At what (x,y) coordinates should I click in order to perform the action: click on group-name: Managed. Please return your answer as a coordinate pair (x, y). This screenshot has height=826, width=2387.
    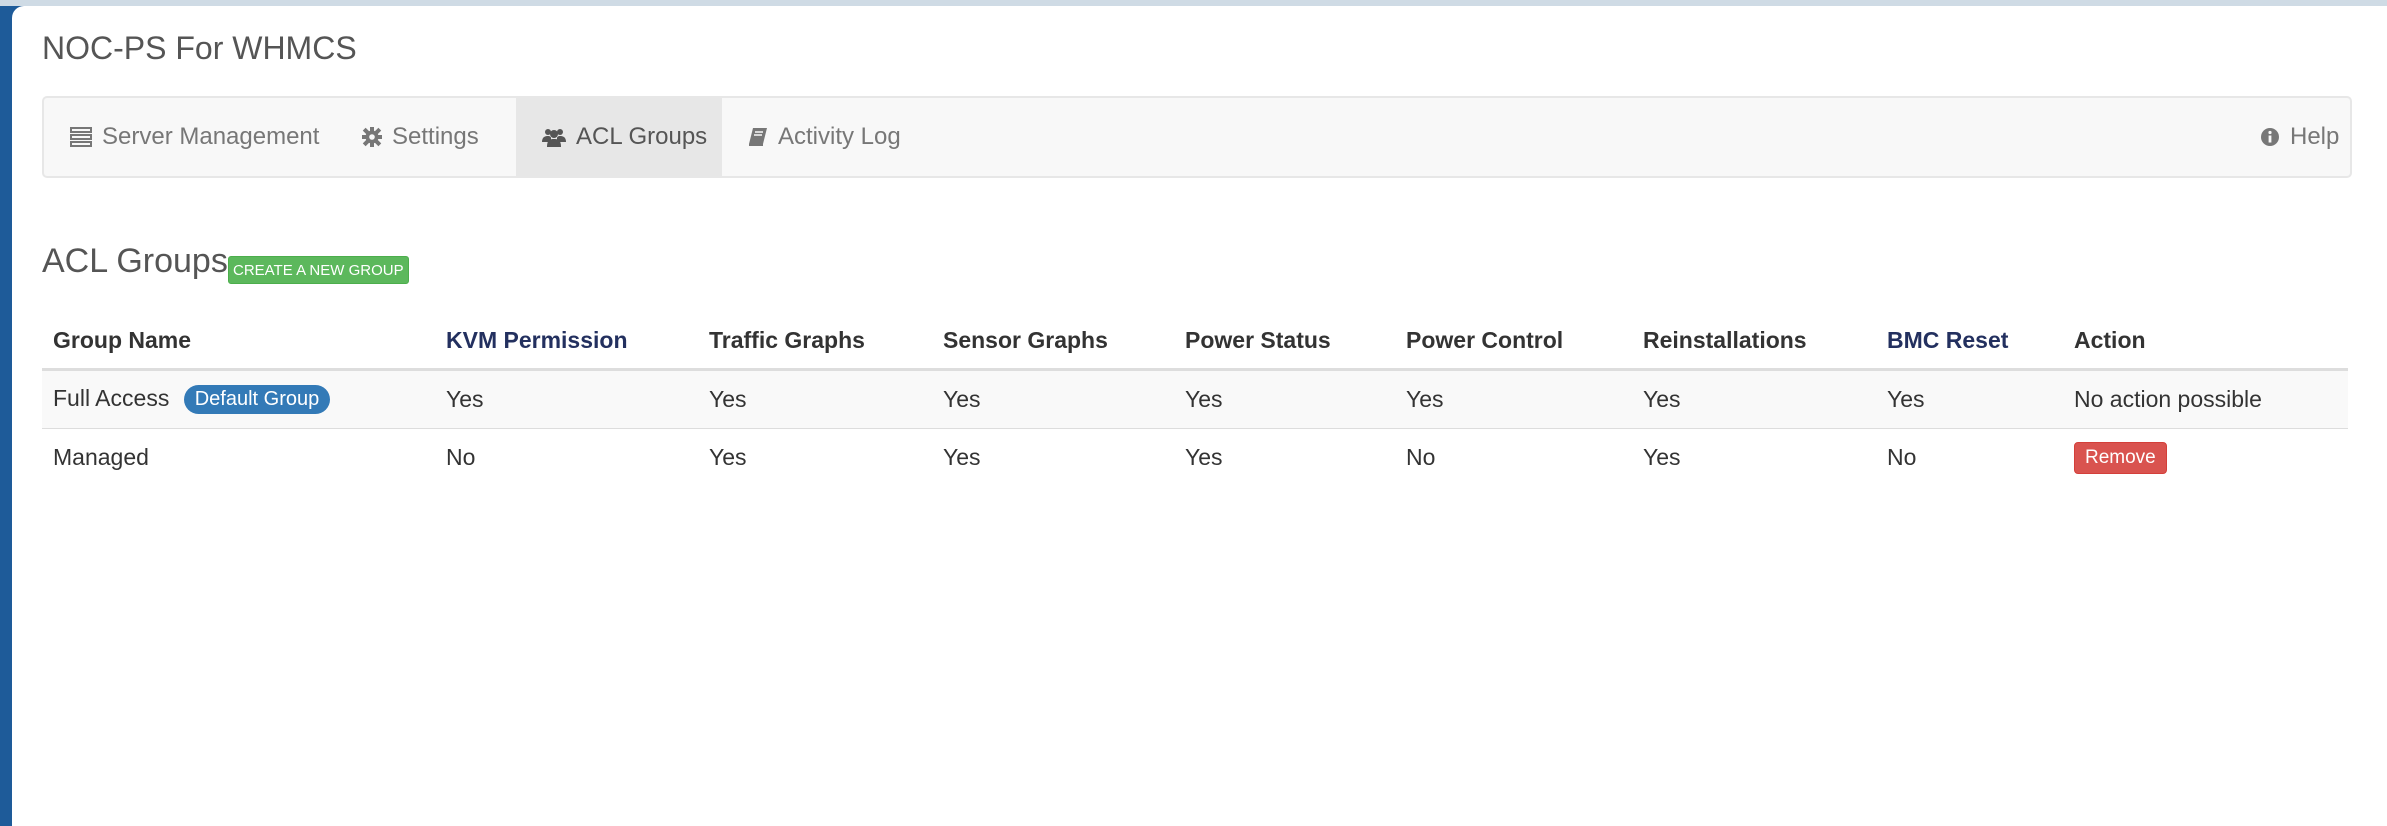
    Looking at the image, I should click on (101, 457).